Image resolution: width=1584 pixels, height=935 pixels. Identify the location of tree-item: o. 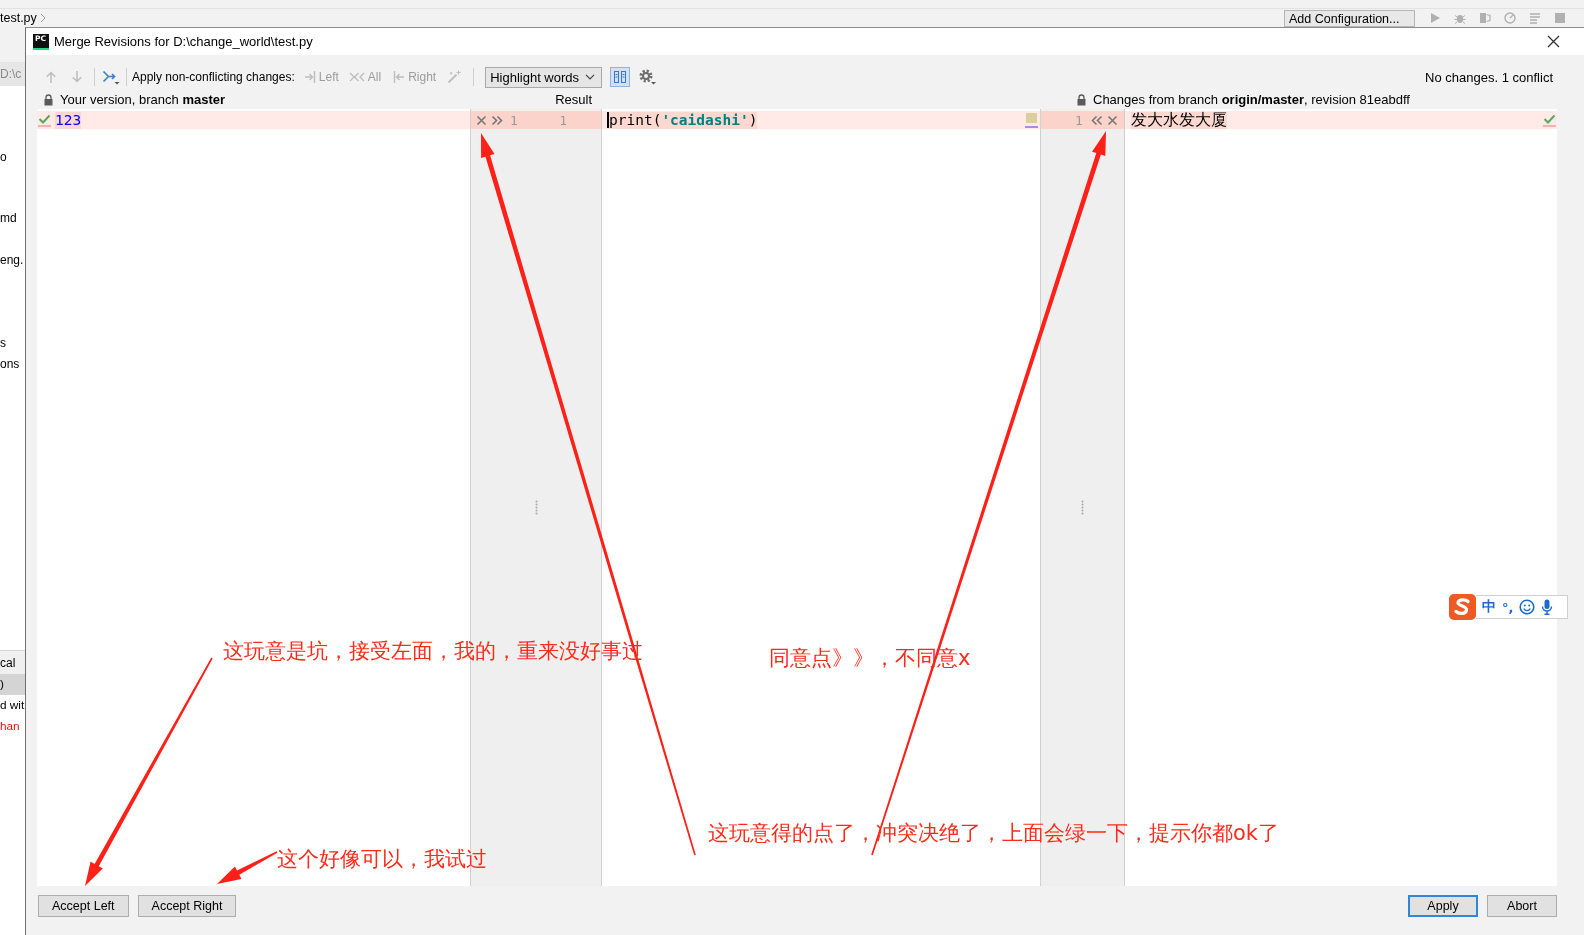
(12, 157).